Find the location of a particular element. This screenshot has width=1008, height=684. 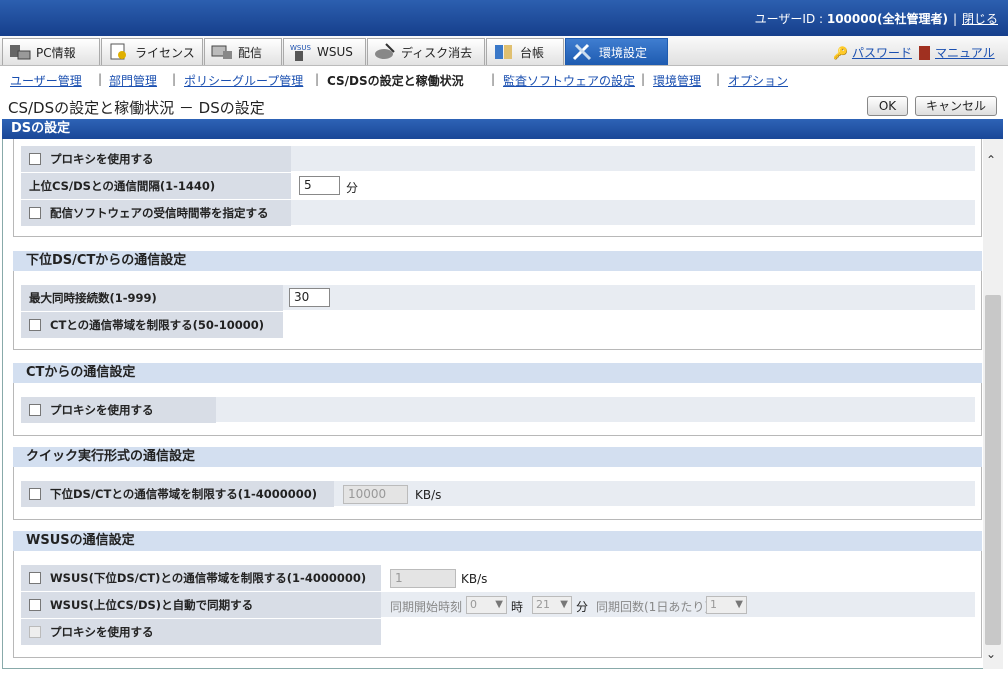

scroll-down-icon: ⌄ is located at coordinates (991, 654).